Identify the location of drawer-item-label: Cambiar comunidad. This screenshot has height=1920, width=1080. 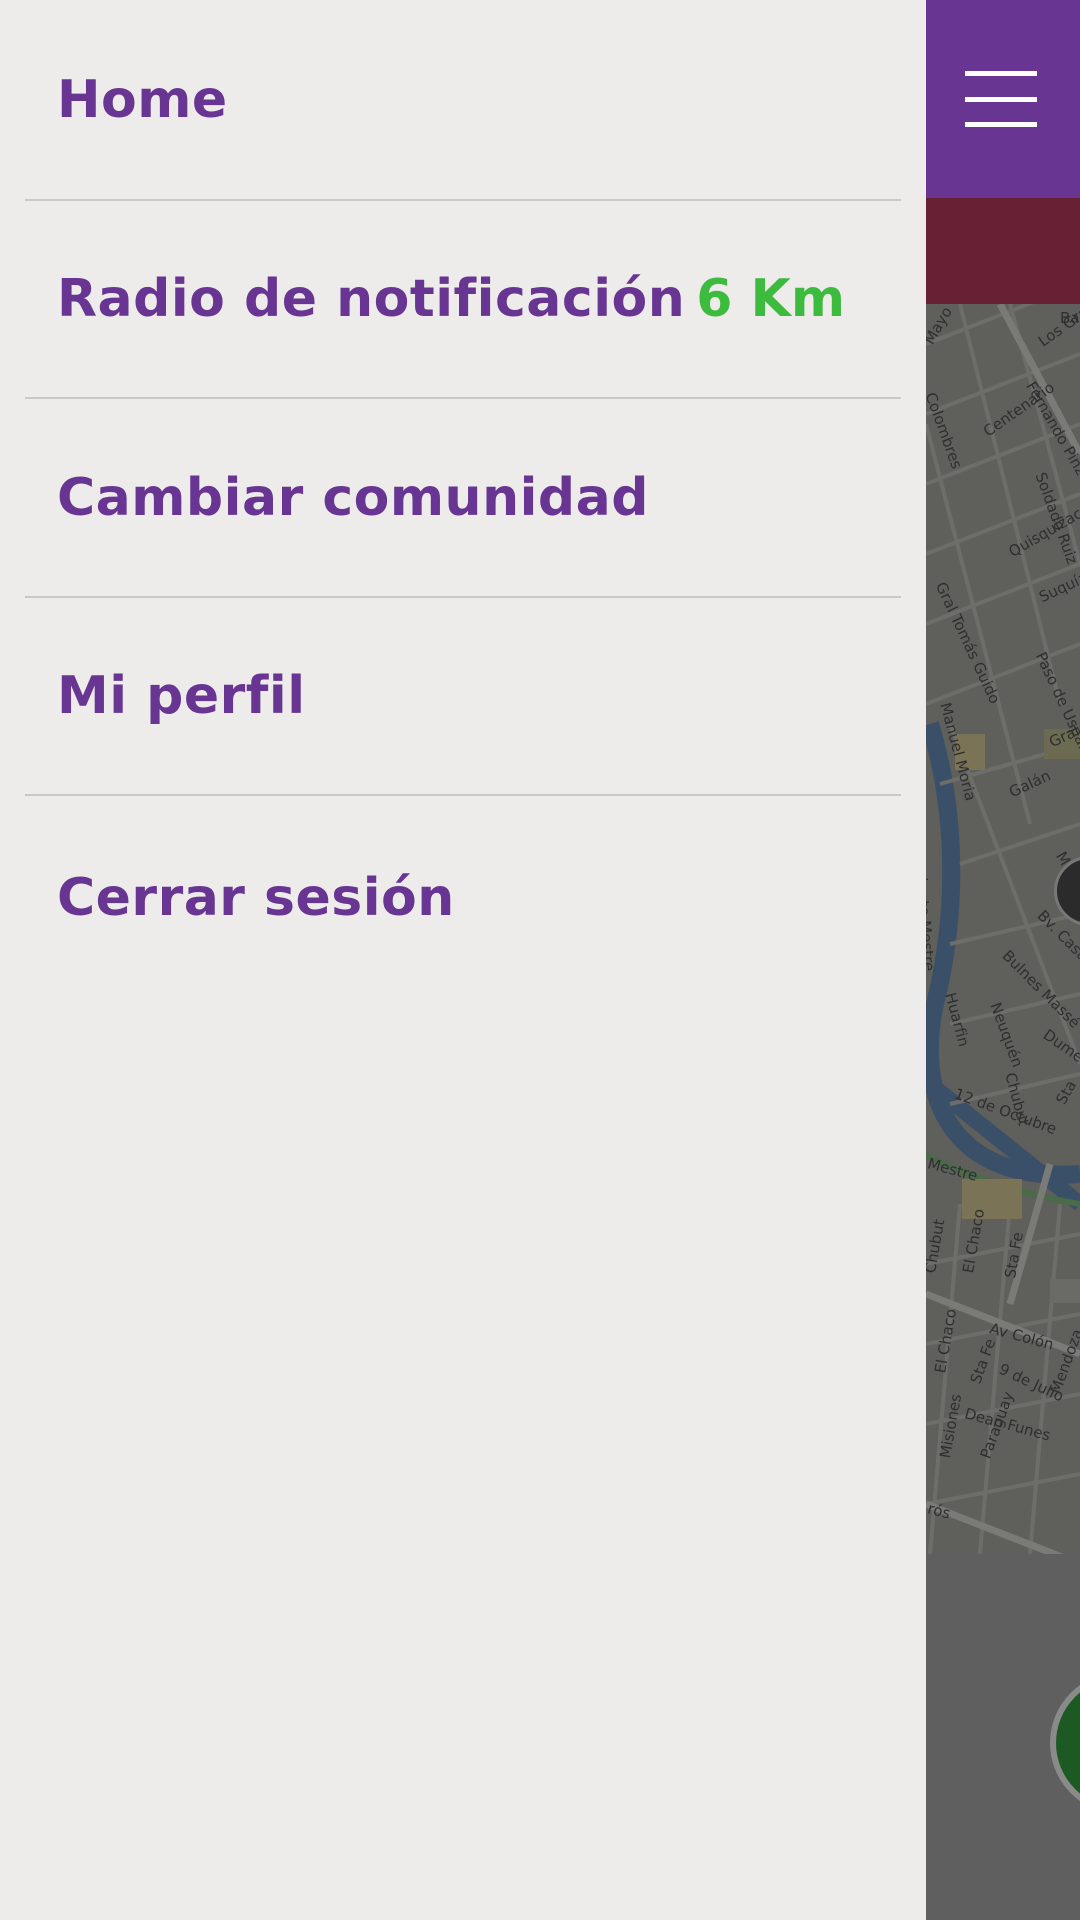
(353, 497).